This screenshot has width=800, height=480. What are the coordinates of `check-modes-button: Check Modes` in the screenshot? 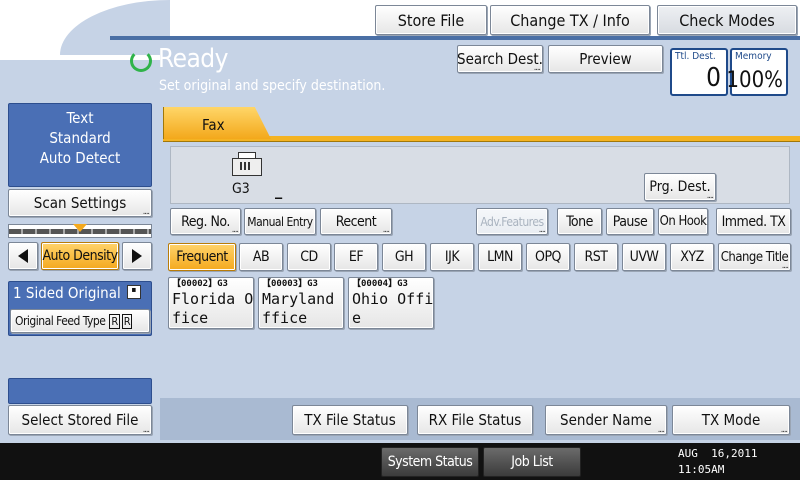 It's located at (727, 20).